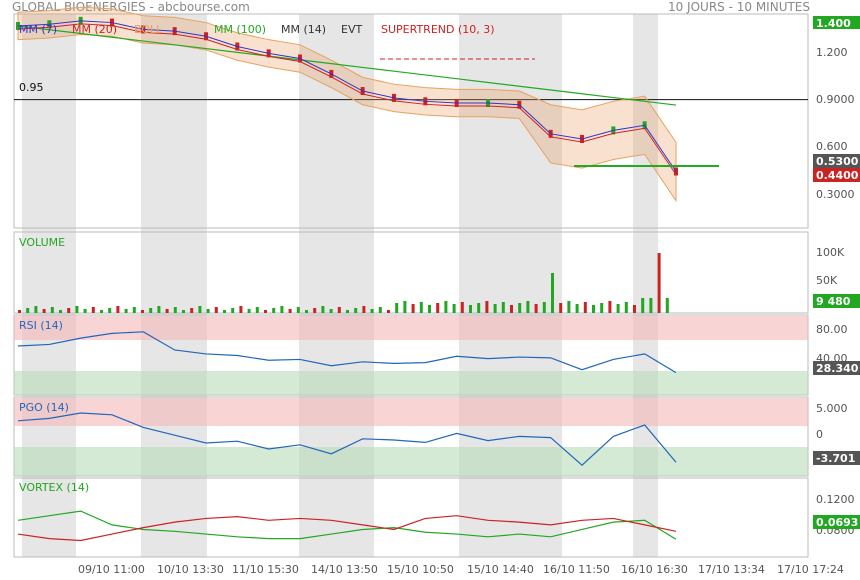 The image size is (860, 580). I want to click on x-label: 15/10 14:40, so click(500, 569).